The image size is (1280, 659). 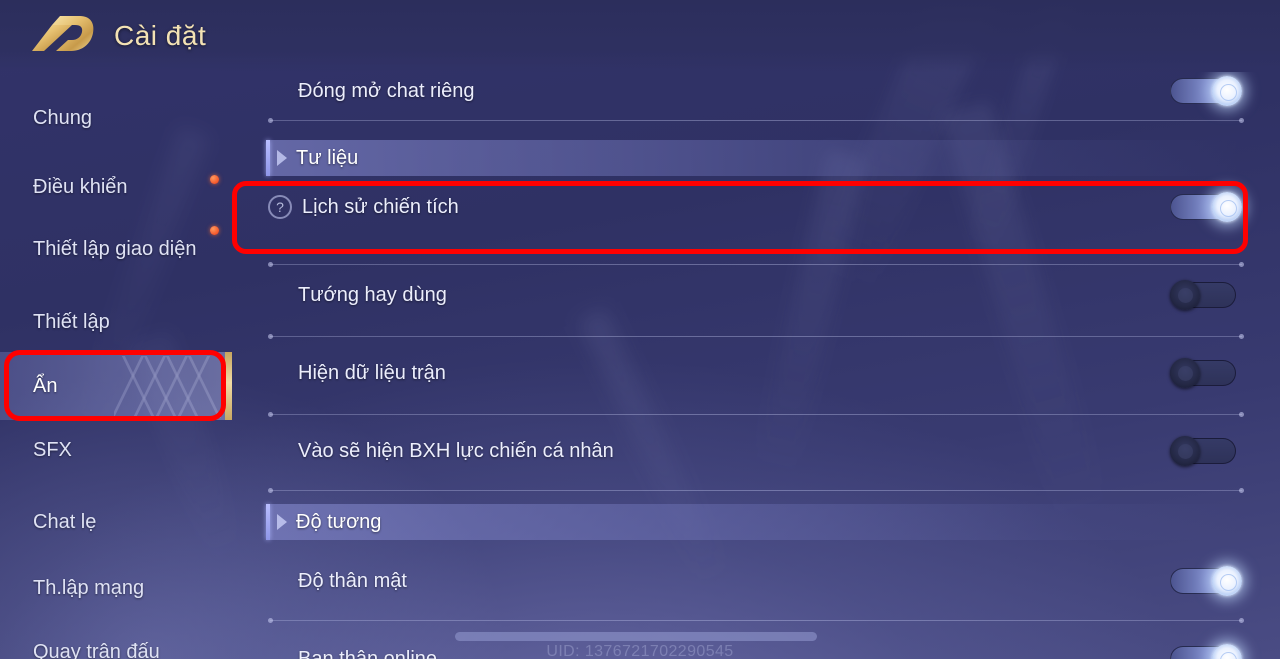 What do you see at coordinates (116, 118) in the screenshot?
I see `sidebar-item-1: Chung` at bounding box center [116, 118].